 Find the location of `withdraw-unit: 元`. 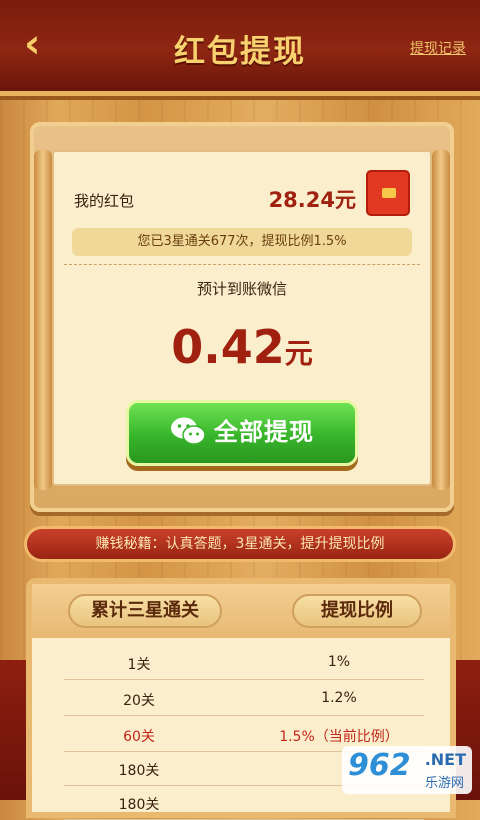

withdraw-unit: 元 is located at coordinates (298, 353).